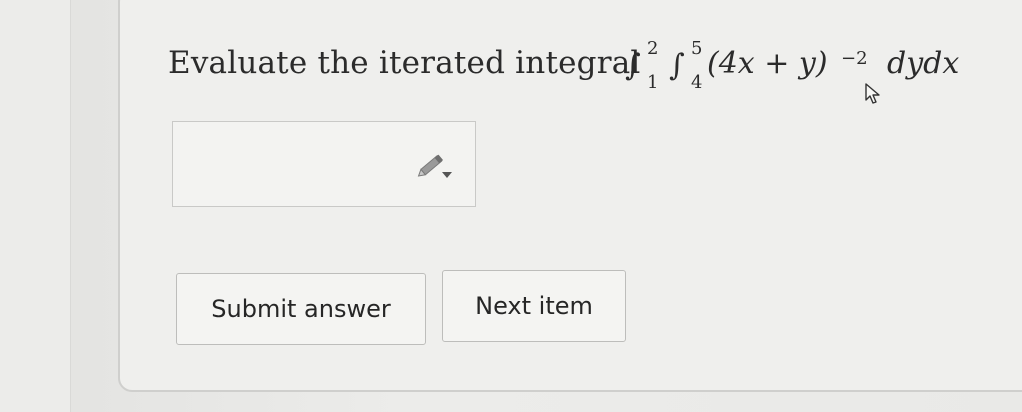  What do you see at coordinates (872, 93) in the screenshot?
I see `mouse-cursor-icon` at bounding box center [872, 93].